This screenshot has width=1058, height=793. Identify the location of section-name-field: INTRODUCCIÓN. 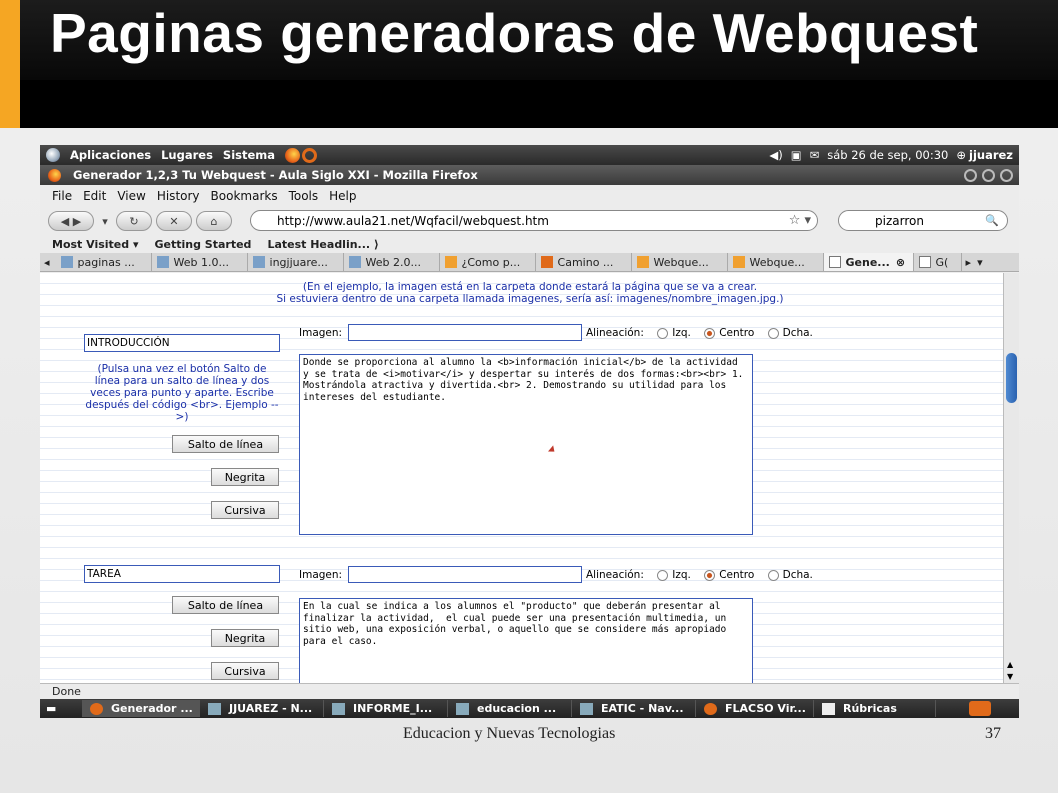
(182, 343).